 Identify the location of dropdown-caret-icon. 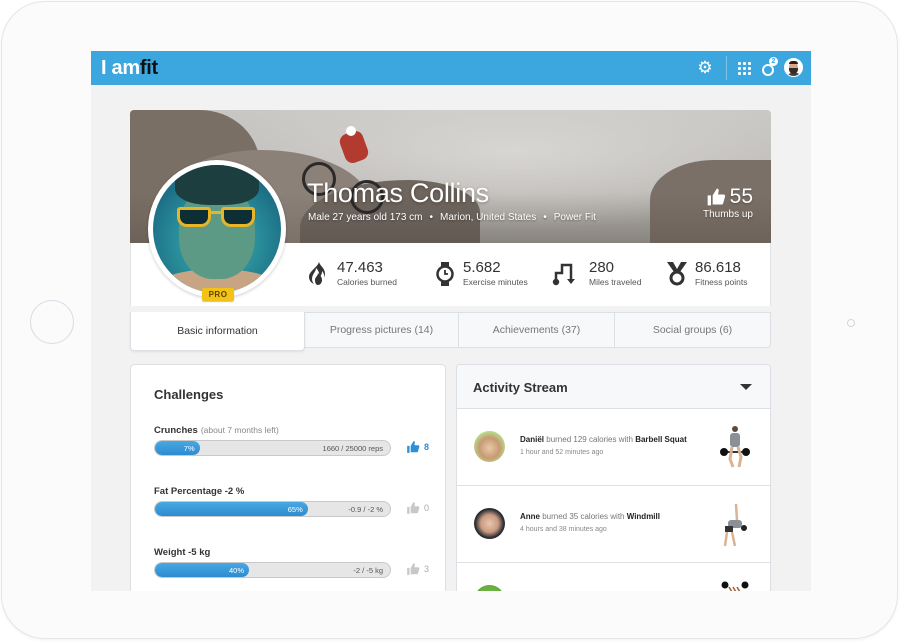
(746, 387).